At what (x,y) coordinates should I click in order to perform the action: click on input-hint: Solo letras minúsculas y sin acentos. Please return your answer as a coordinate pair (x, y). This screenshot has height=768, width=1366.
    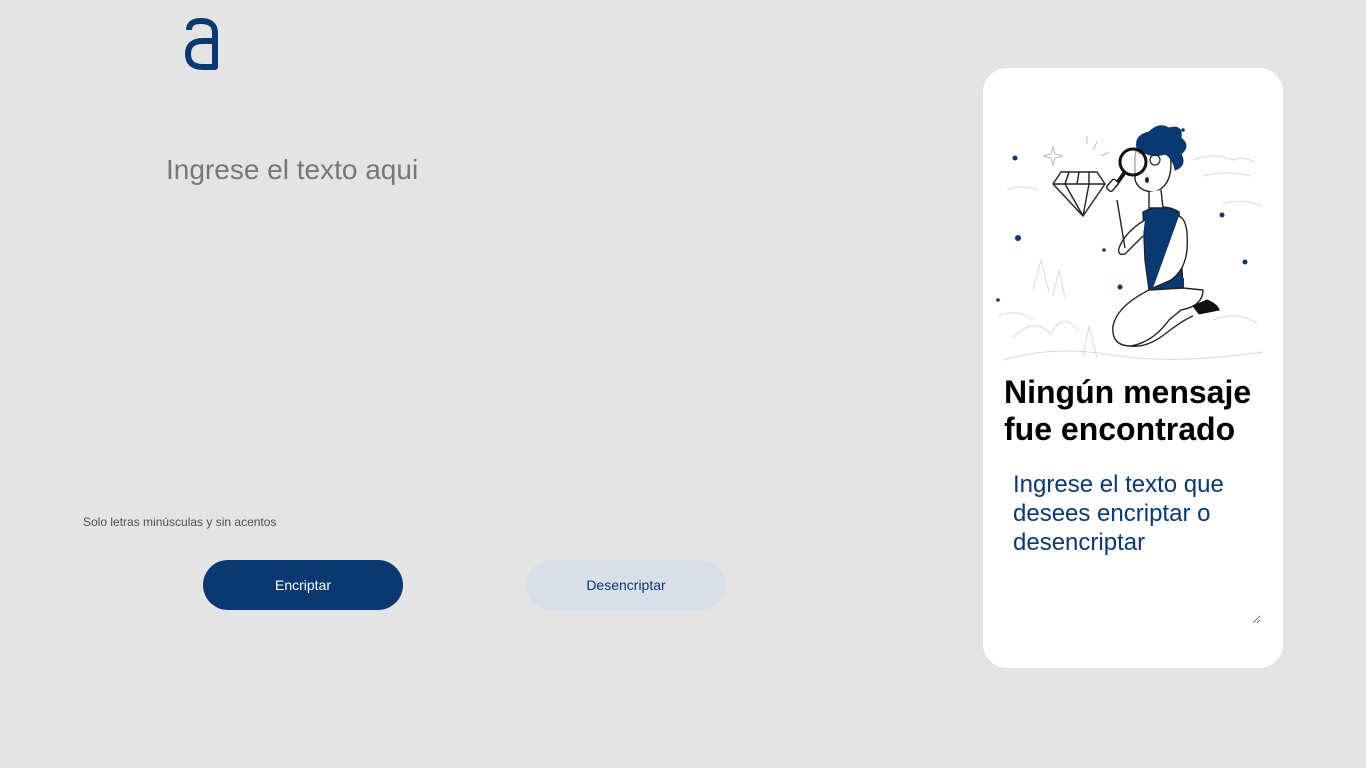
    Looking at the image, I should click on (179, 522).